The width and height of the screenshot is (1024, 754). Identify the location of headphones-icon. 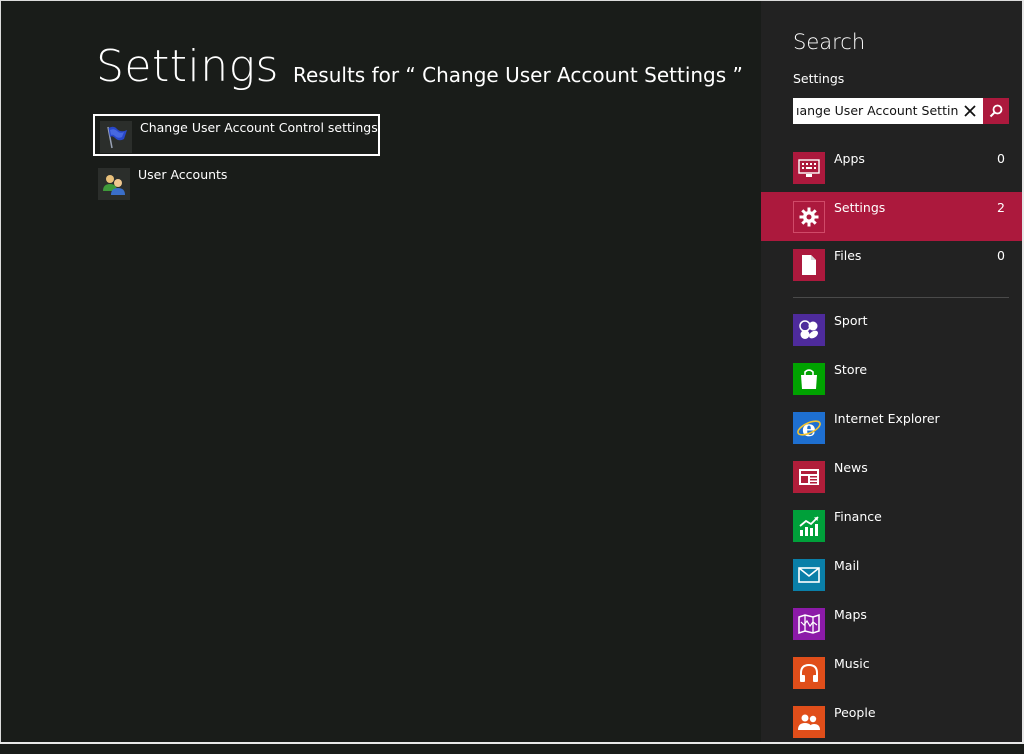
(809, 673).